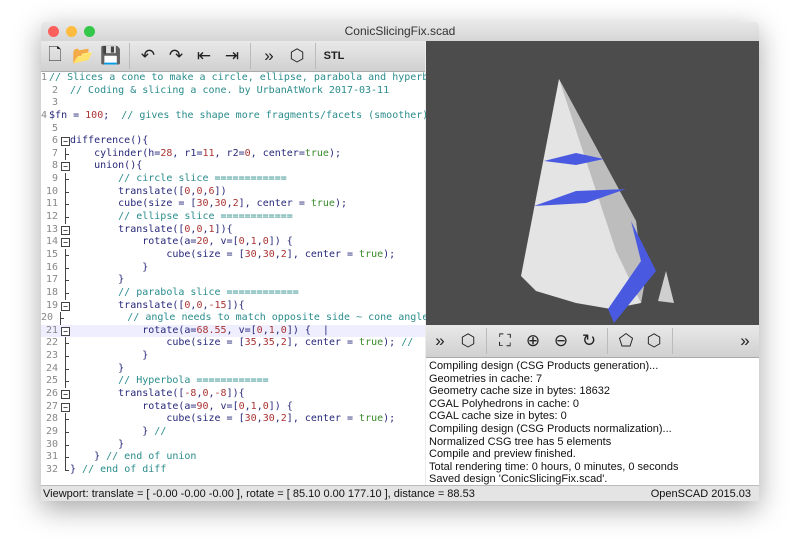 Image resolution: width=800 pixels, height=560 pixels. What do you see at coordinates (233, 192) in the screenshot?
I see `code-line: 10 translate([0,0,6])` at bounding box center [233, 192].